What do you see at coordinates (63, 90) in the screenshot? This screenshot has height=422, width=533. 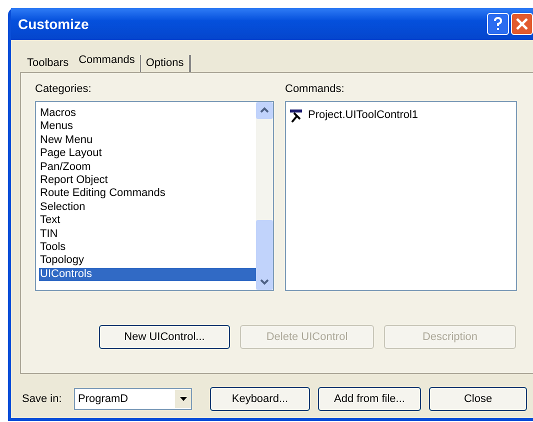 I see `categories-label: Categories:` at bounding box center [63, 90].